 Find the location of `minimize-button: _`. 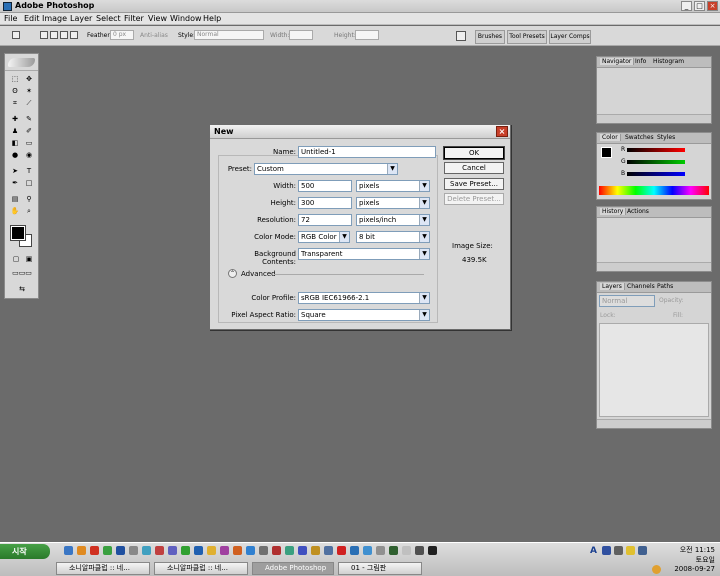

minimize-button: _ is located at coordinates (686, 6).